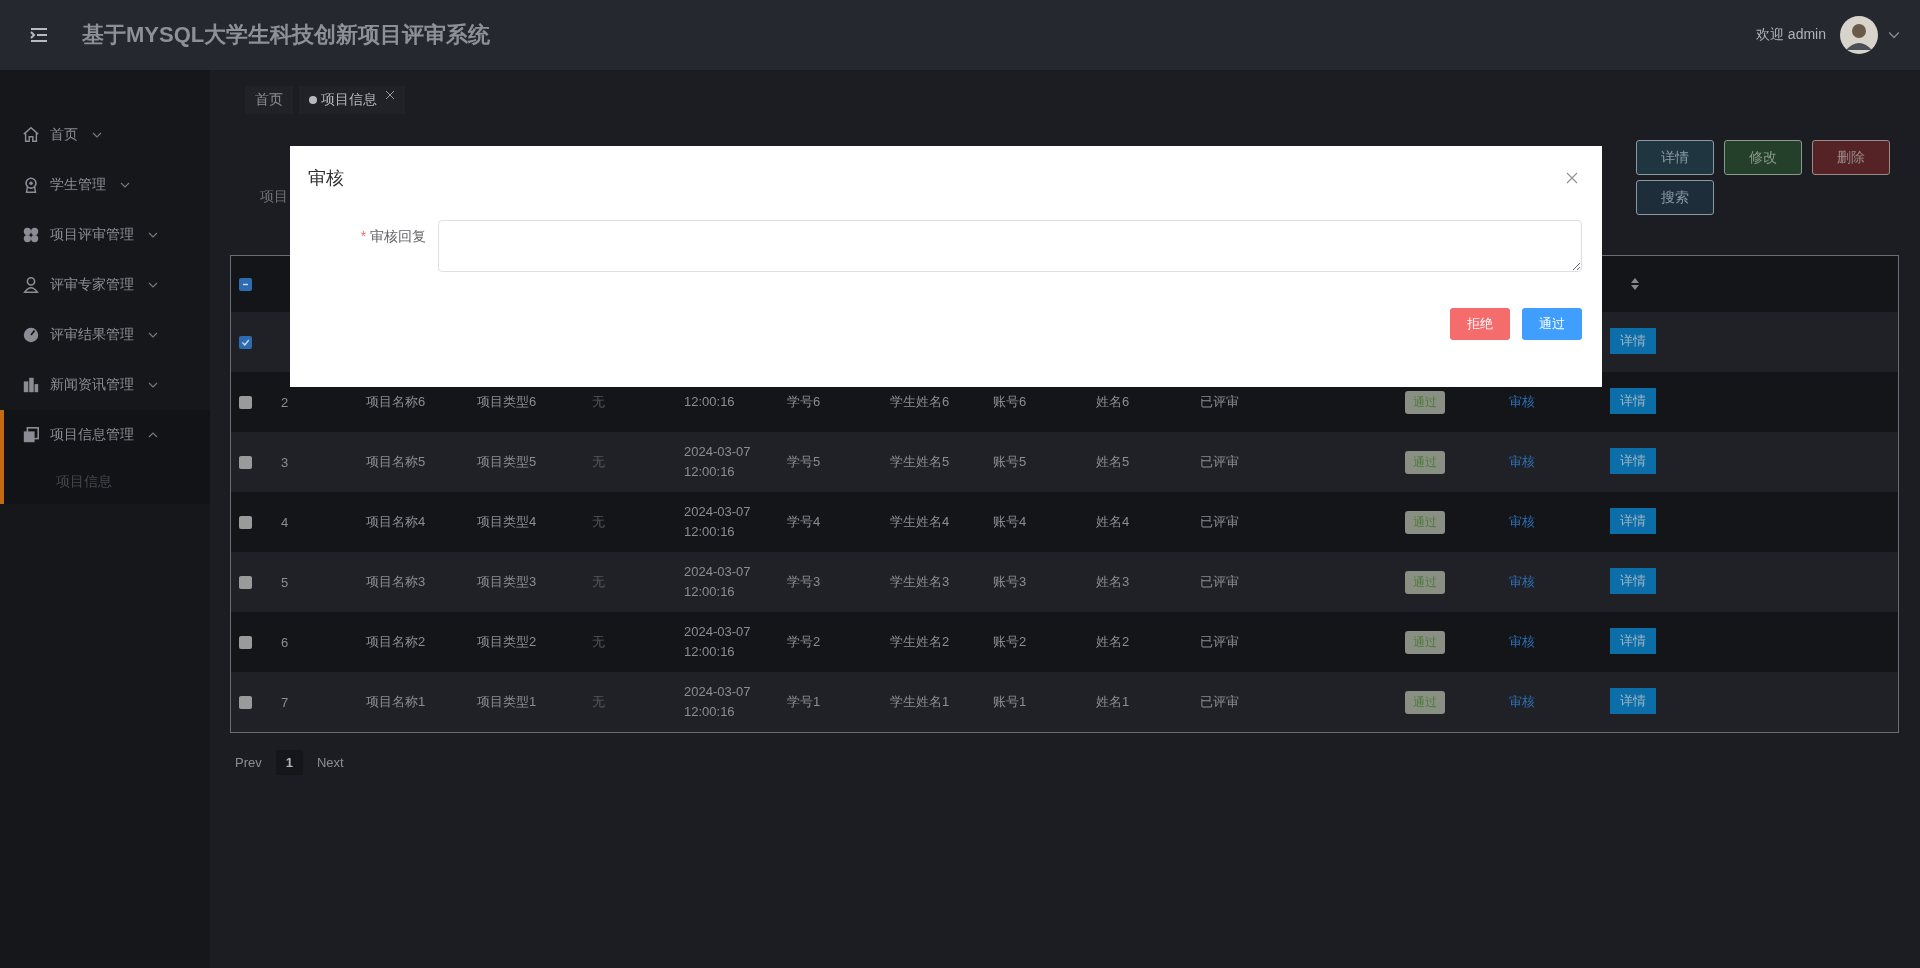  Describe the element at coordinates (107, 135) in the screenshot. I see `sidebar-item: 首页` at that location.